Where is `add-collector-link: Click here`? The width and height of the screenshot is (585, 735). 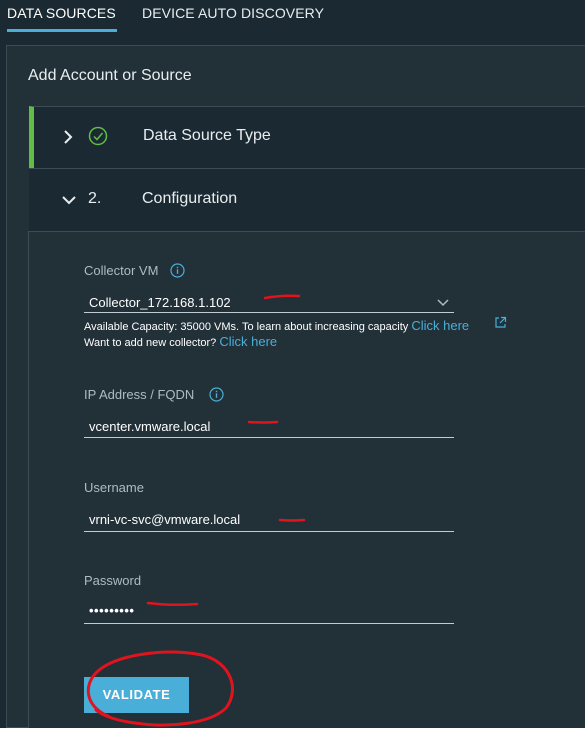
add-collector-link: Click here is located at coordinates (248, 341).